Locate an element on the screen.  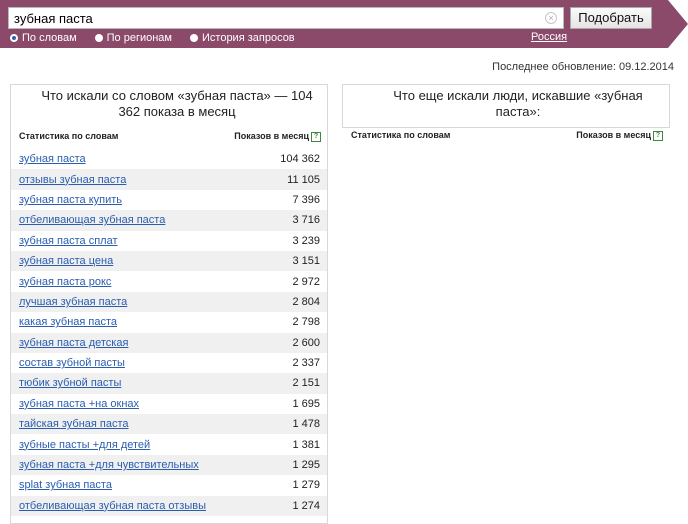
keyword-link: отбеливающая зубная паста отзывы is located at coordinates (112, 506).